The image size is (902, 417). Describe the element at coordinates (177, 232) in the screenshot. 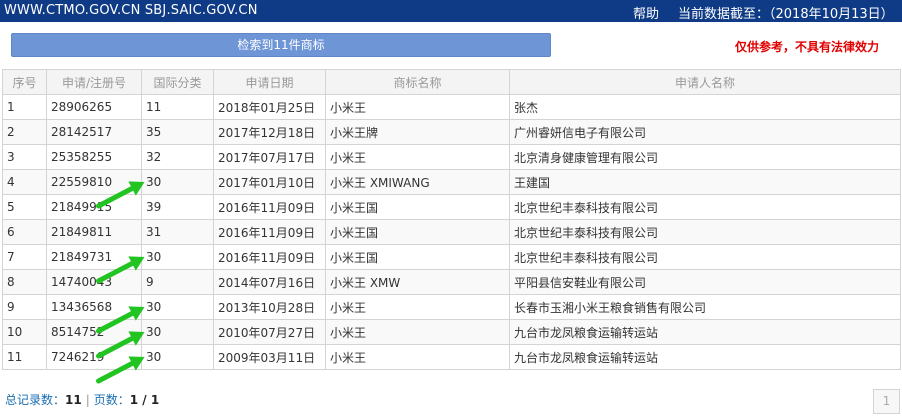

I see `intl-class: 31` at that location.